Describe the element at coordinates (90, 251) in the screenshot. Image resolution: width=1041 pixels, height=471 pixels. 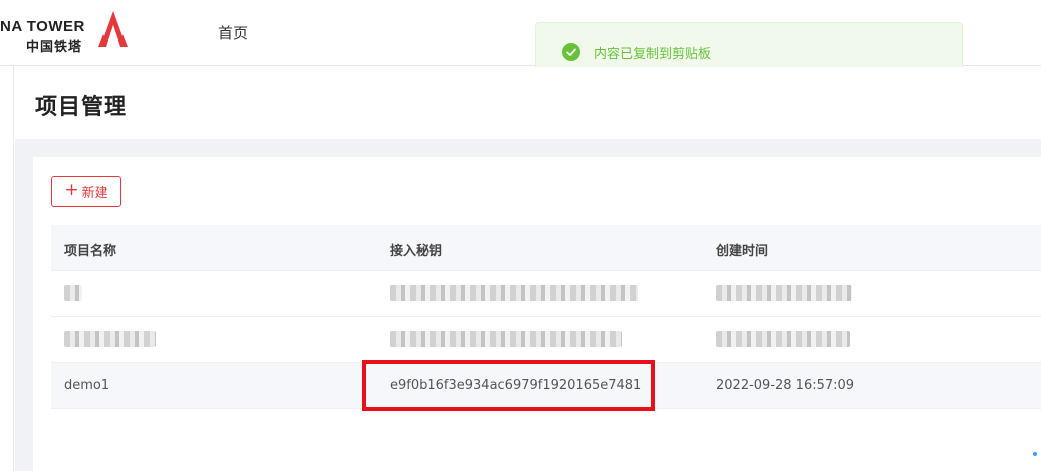
I see `column-header-name: 项目名称` at that location.